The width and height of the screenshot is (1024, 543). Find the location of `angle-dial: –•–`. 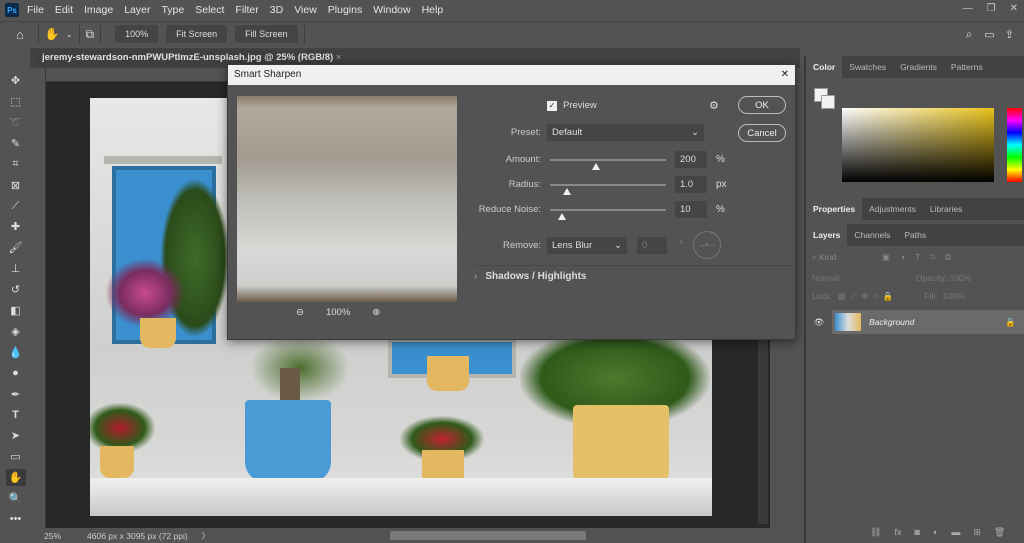

angle-dial: –•– is located at coordinates (707, 245).